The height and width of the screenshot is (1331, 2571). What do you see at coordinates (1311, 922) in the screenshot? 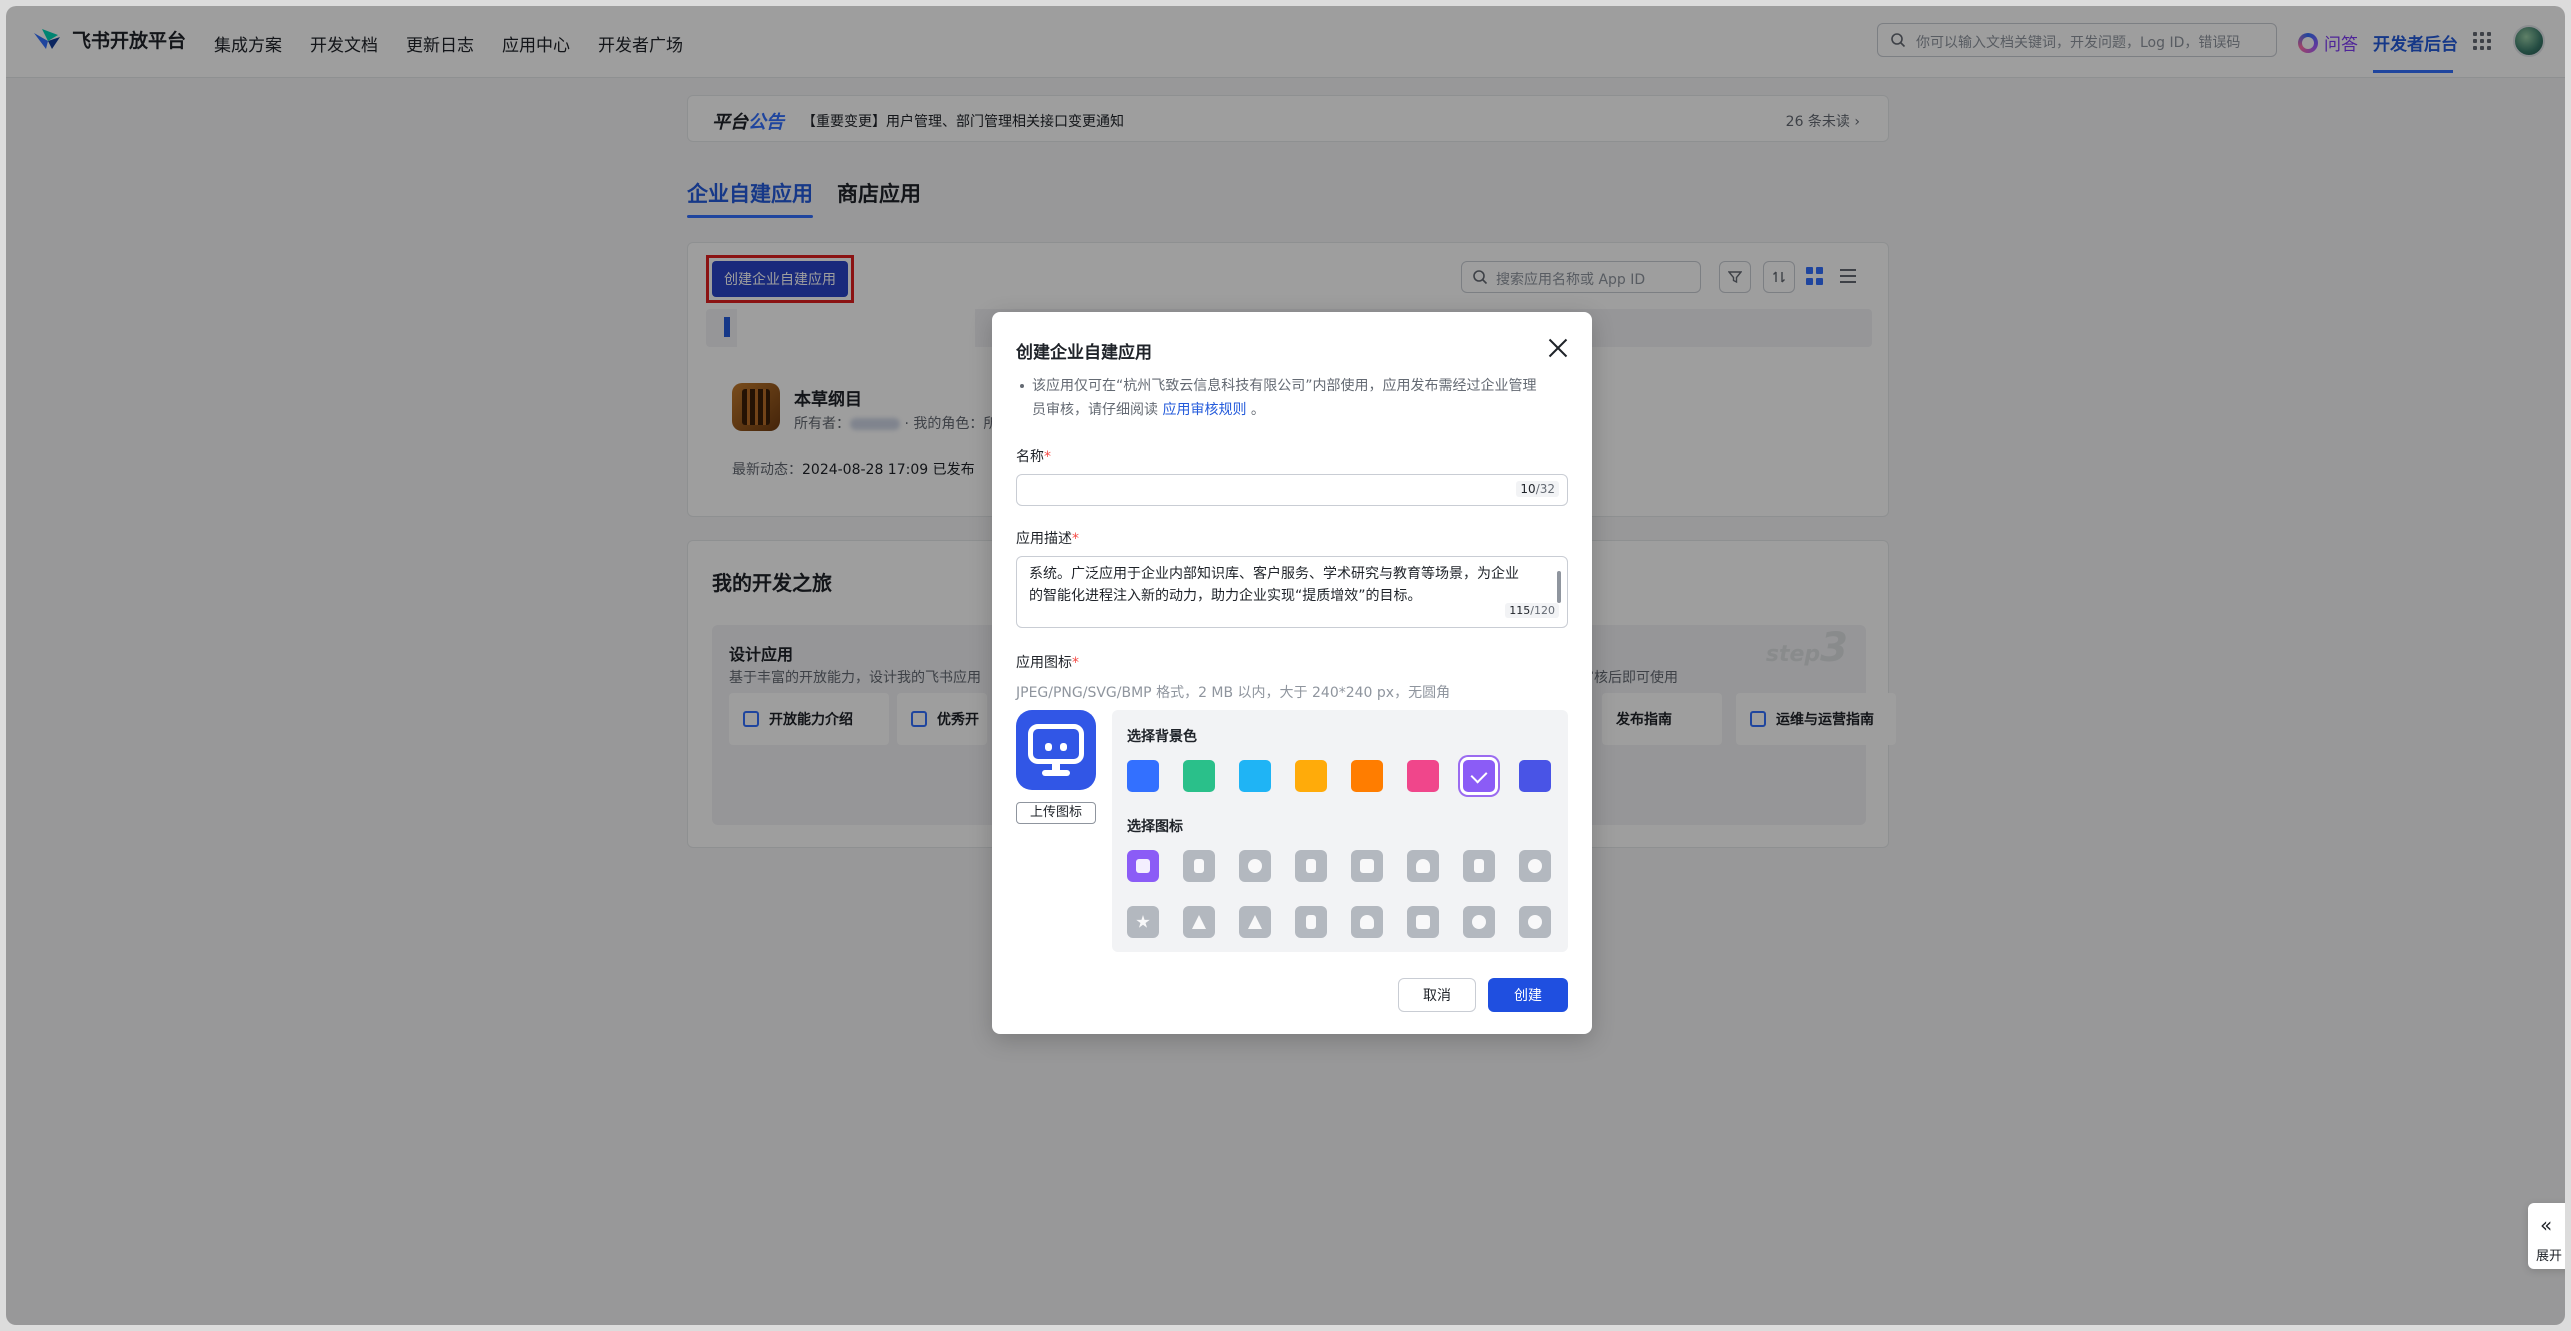
I see `file-icon` at bounding box center [1311, 922].